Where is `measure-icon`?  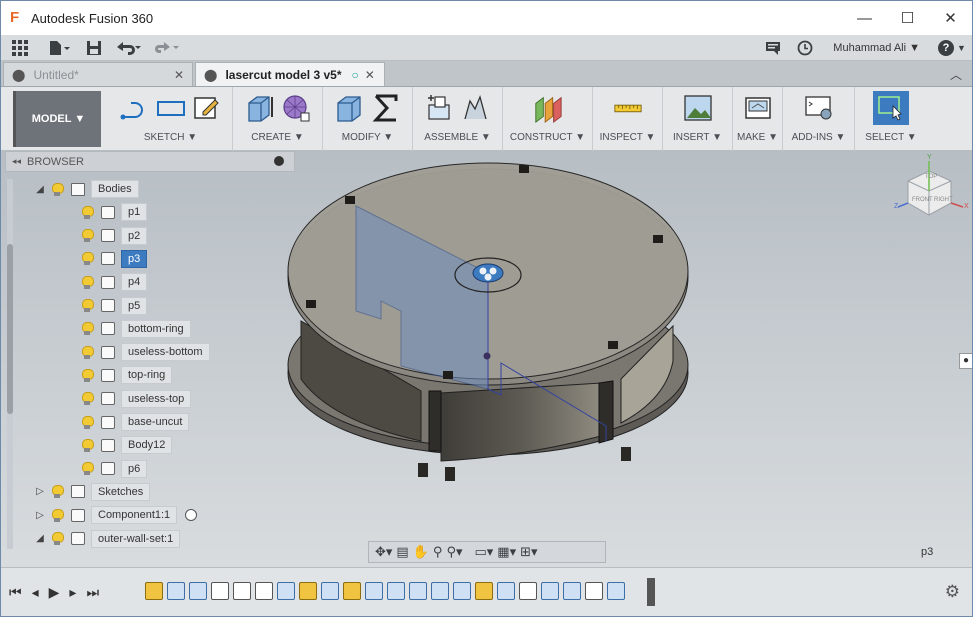
measure-icon is located at coordinates (628, 108).